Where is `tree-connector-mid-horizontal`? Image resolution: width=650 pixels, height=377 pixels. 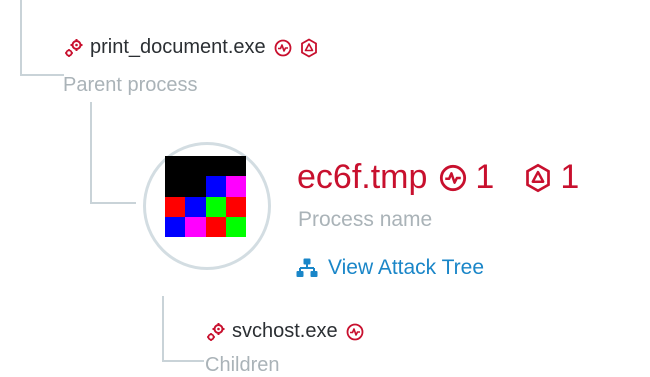 tree-connector-mid-horizontal is located at coordinates (113, 203).